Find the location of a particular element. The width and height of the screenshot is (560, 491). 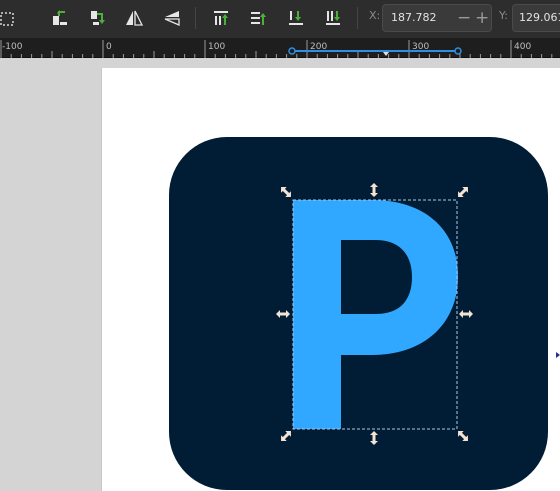

ruler-ticks is located at coordinates (276, 49).